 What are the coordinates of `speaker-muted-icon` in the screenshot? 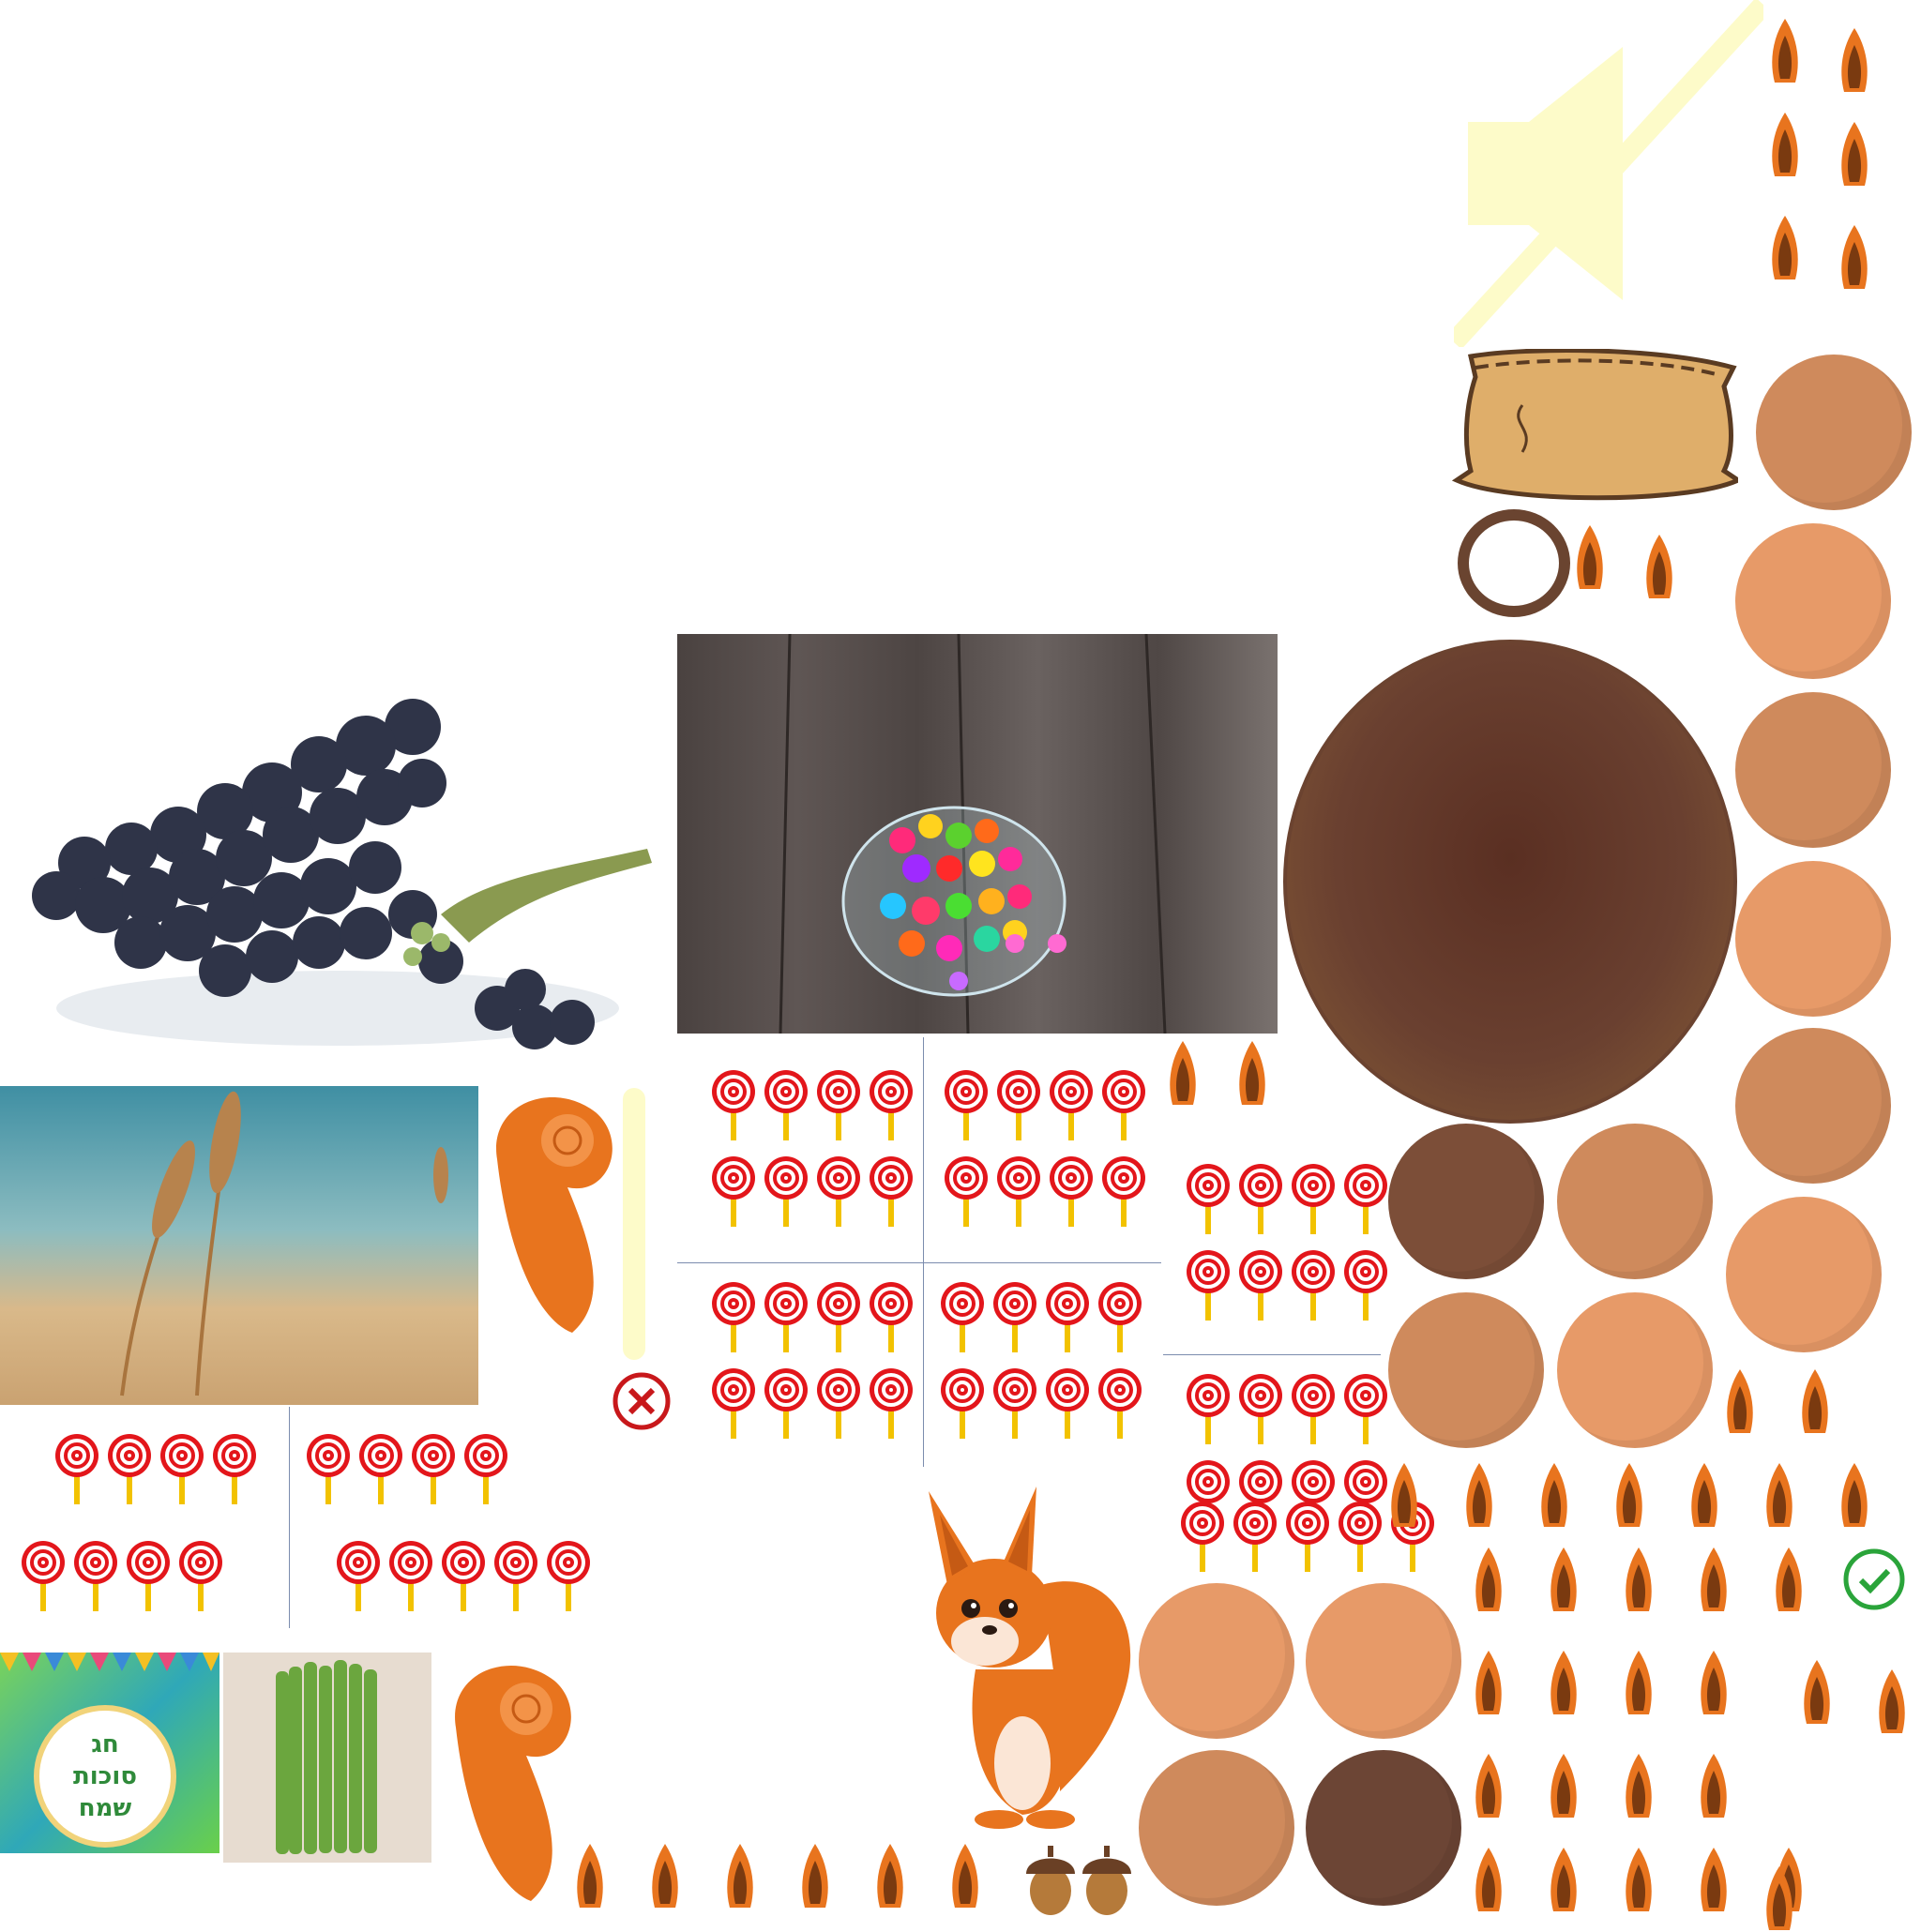 It's located at (1608, 175).